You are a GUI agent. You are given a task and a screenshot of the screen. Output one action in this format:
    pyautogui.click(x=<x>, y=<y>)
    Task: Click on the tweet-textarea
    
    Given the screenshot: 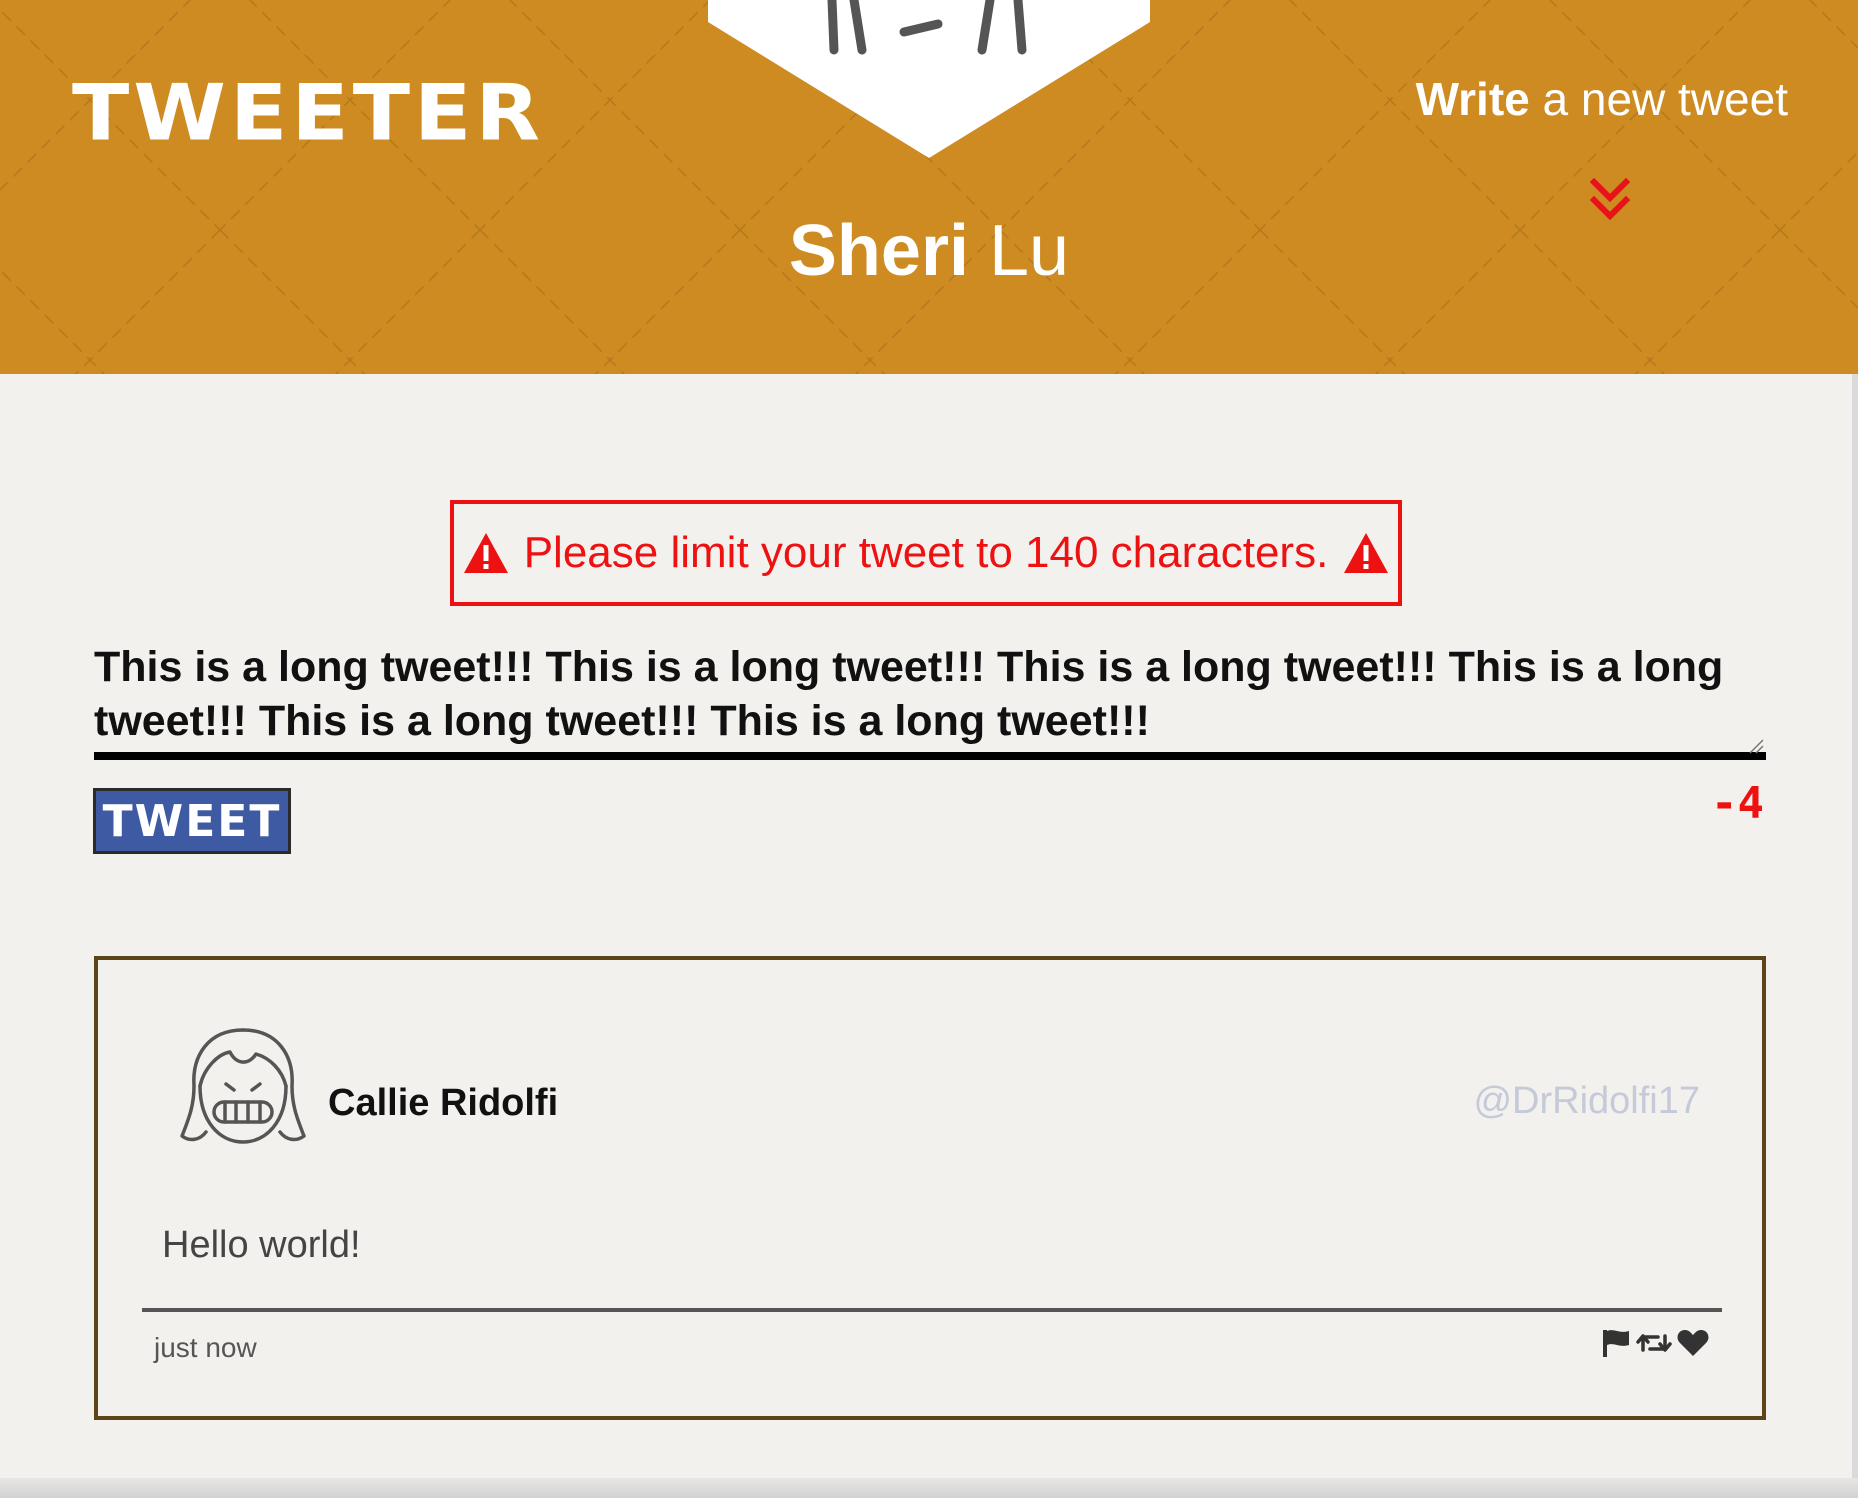 What is the action you would take?
    pyautogui.click(x=930, y=700)
    